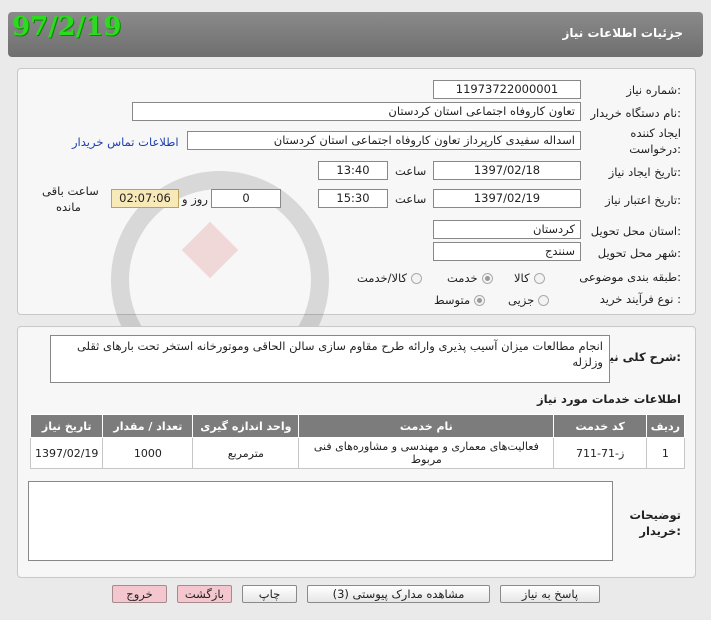 The width and height of the screenshot is (711, 620). Describe the element at coordinates (529, 278) in the screenshot. I see `category-option-goods: کالا` at that location.